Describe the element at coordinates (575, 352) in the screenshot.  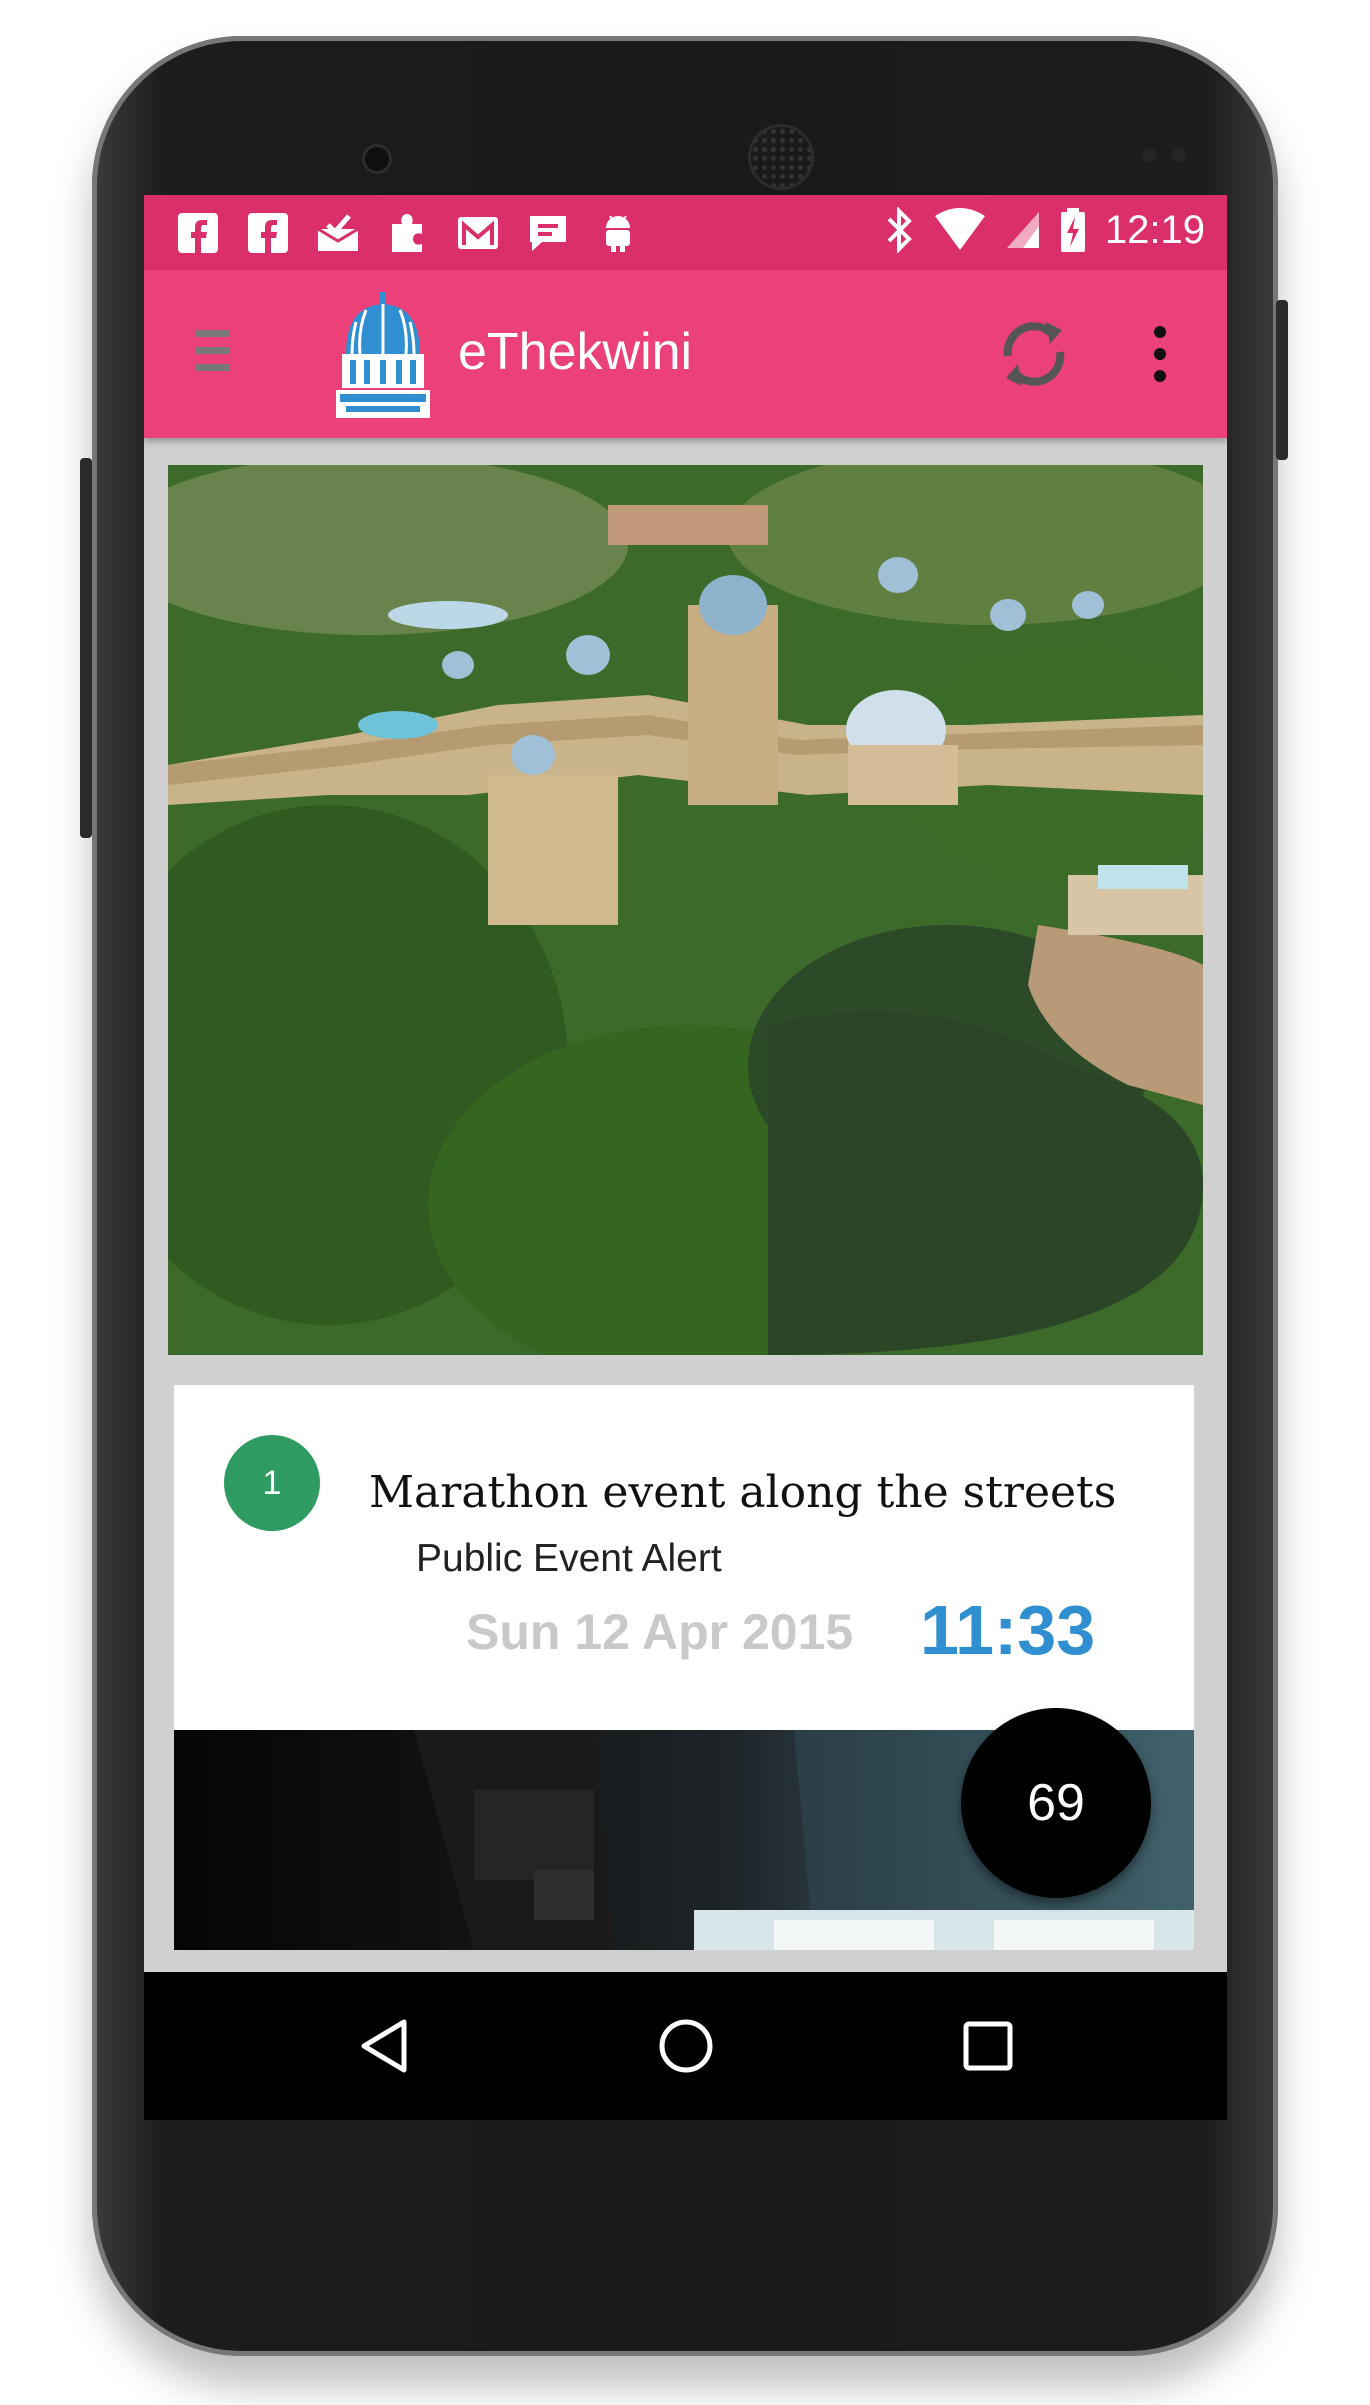
I see `app-title: eThekwini` at that location.